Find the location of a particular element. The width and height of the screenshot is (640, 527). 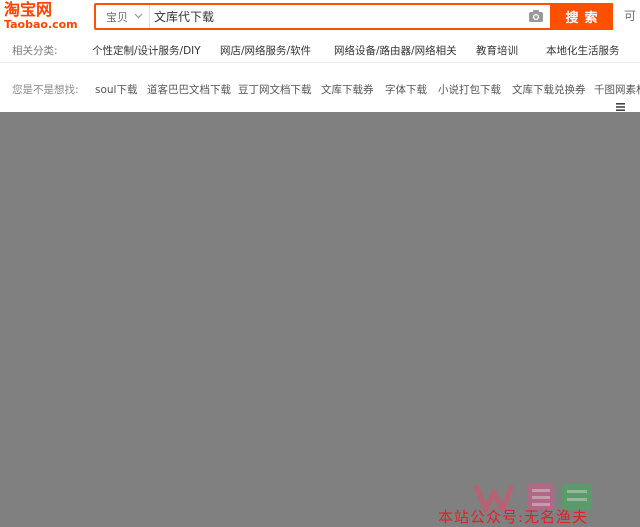

header: 淘宝网 Taobao.com 宝贝 搜索 可 is located at coordinates (320, 19).